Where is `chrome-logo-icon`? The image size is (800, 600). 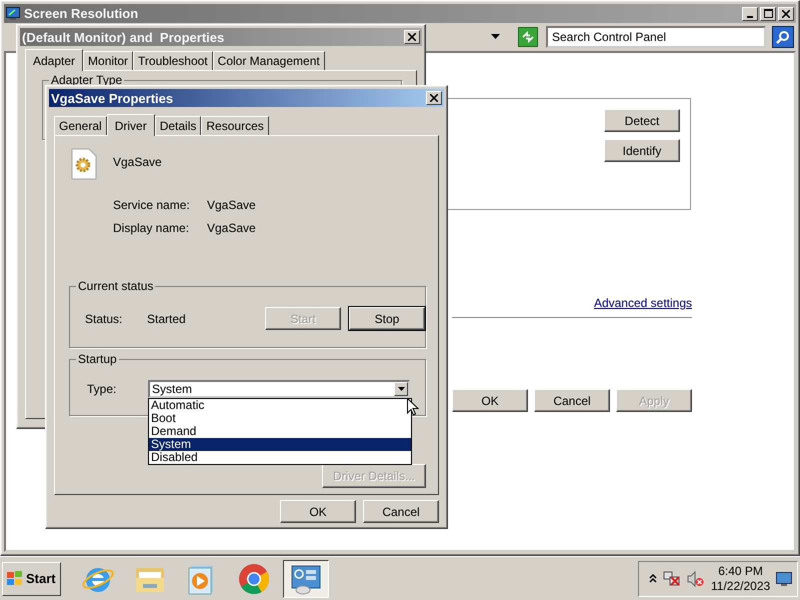 chrome-logo-icon is located at coordinates (253, 579).